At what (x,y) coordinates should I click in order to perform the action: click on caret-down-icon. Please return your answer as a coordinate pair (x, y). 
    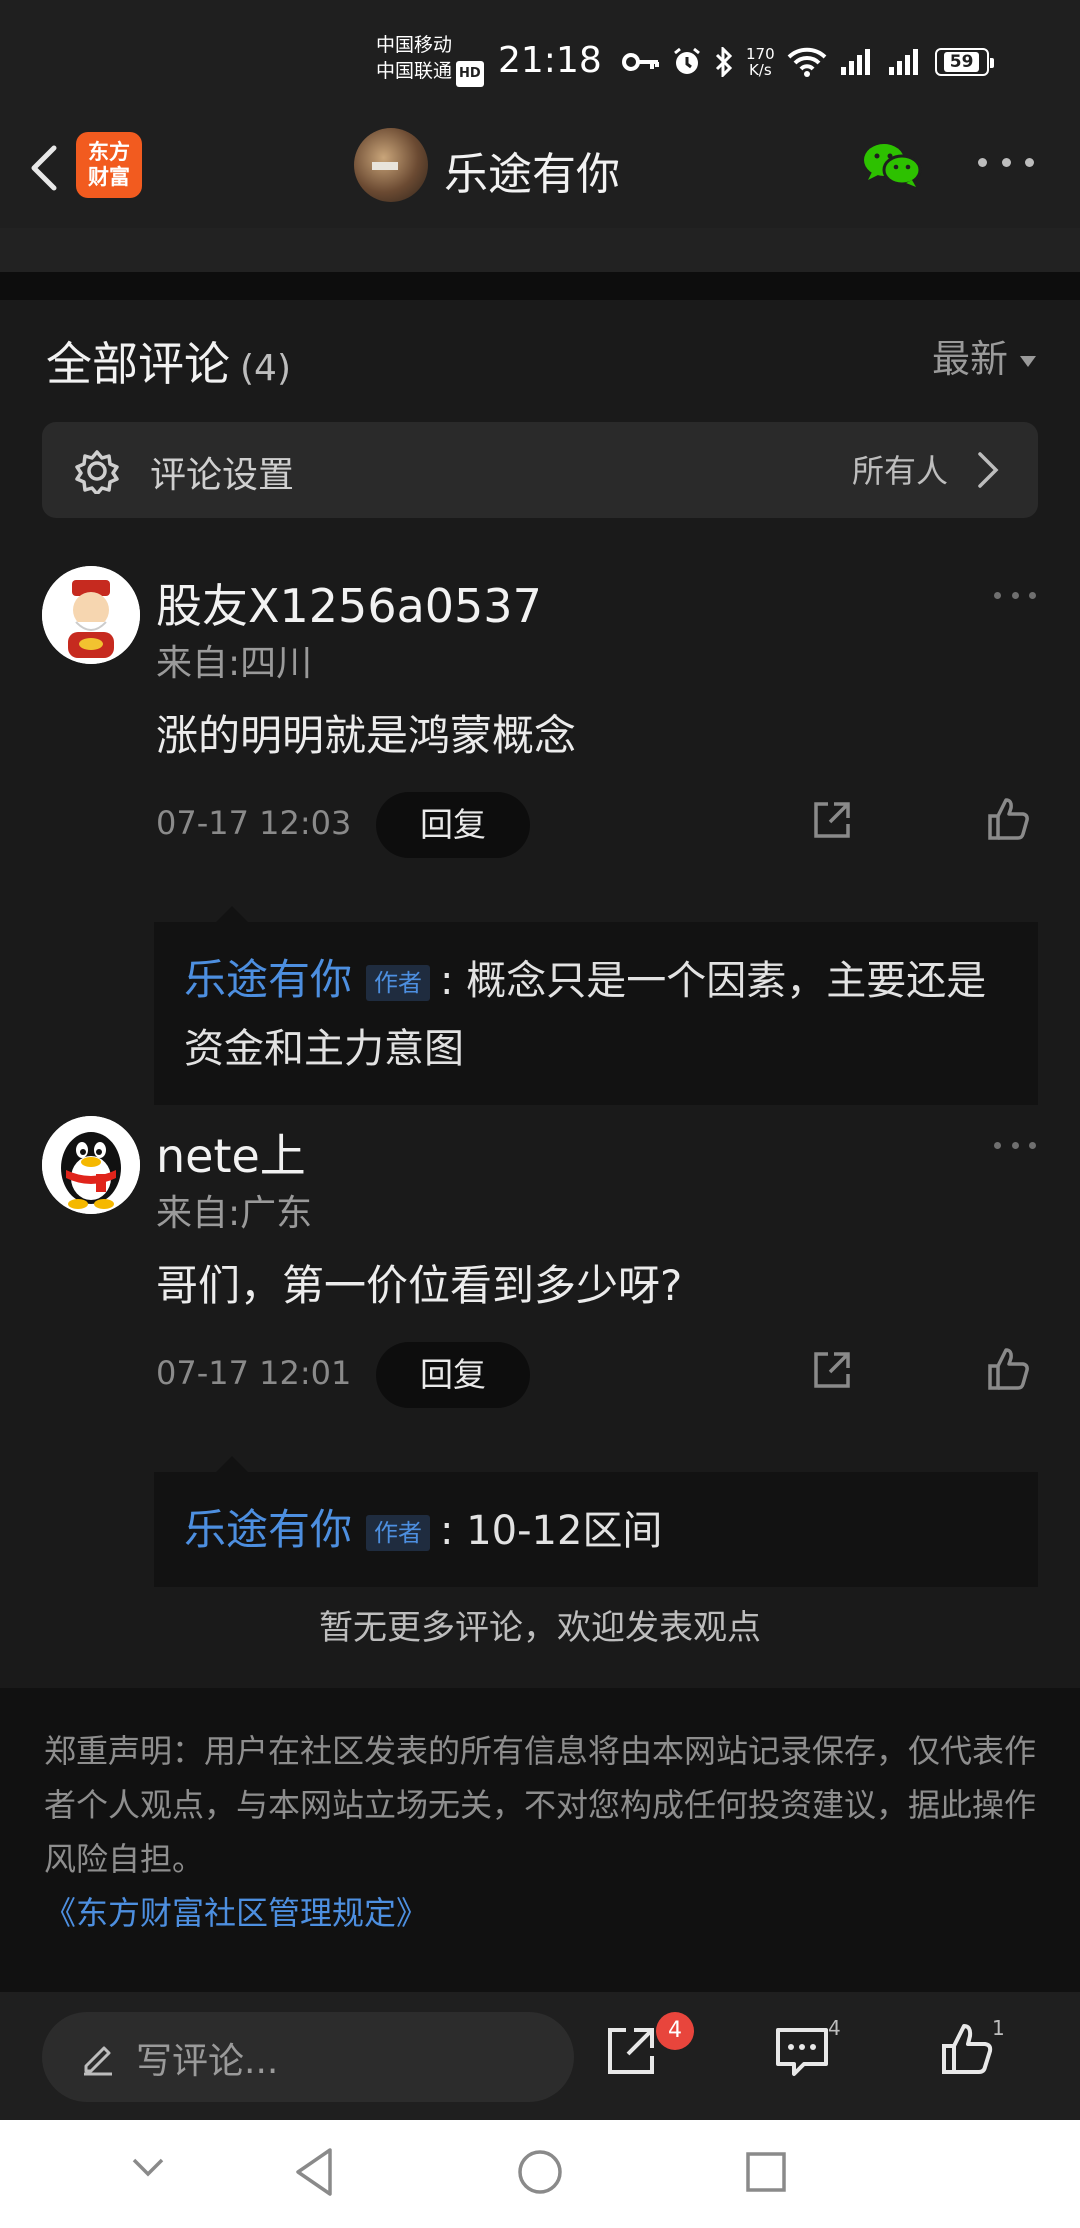
    Looking at the image, I should click on (1028, 361).